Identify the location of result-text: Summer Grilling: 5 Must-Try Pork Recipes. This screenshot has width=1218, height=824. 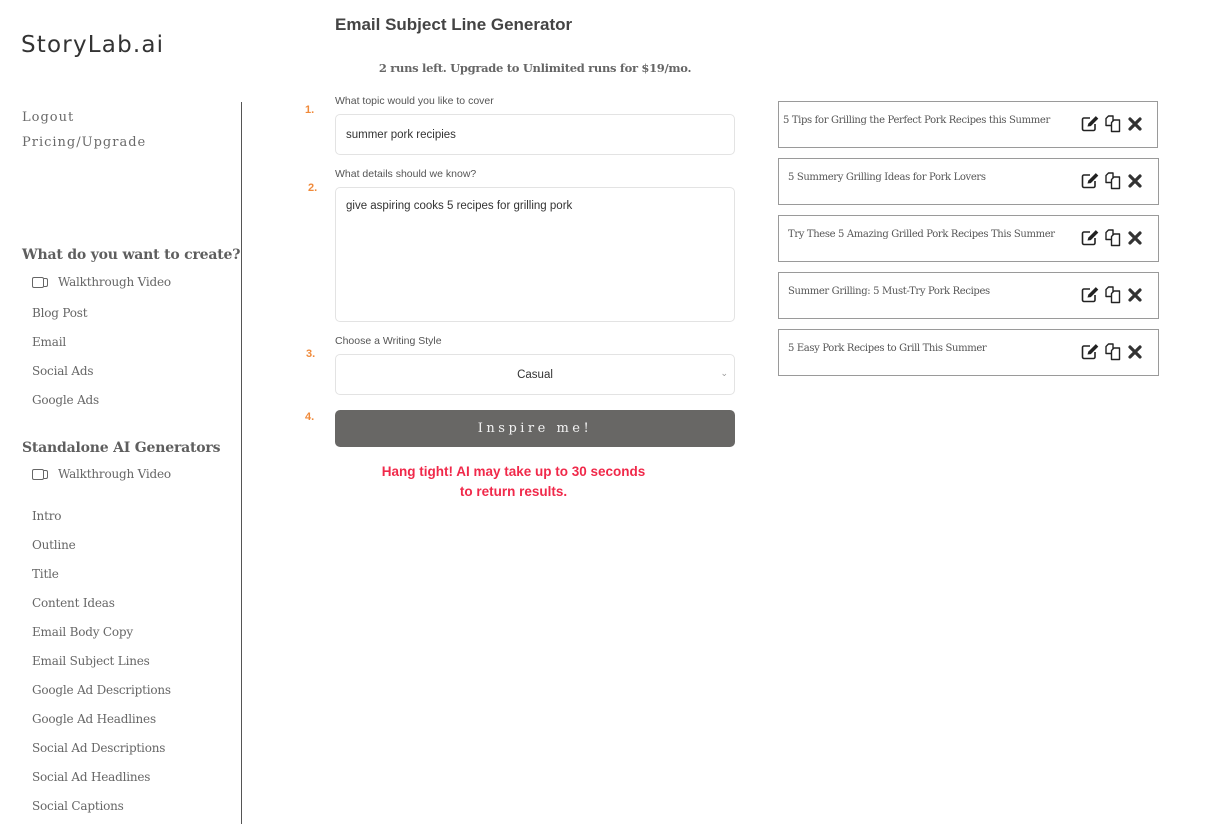
(889, 291).